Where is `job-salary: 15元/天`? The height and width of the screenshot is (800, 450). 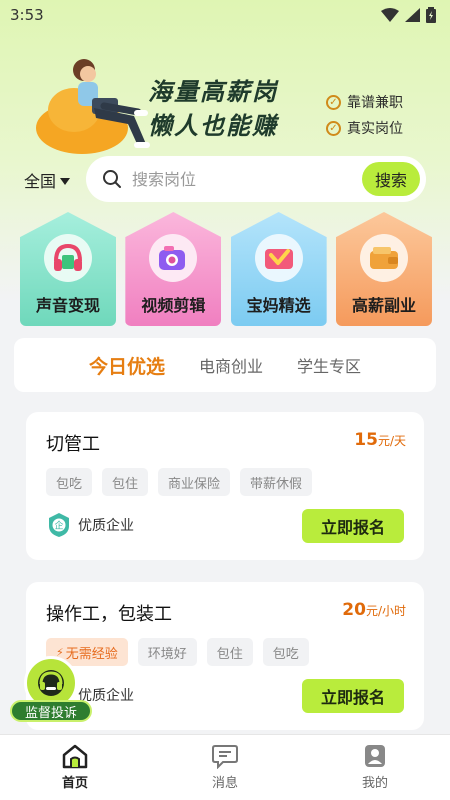 job-salary: 15元/天 is located at coordinates (380, 440).